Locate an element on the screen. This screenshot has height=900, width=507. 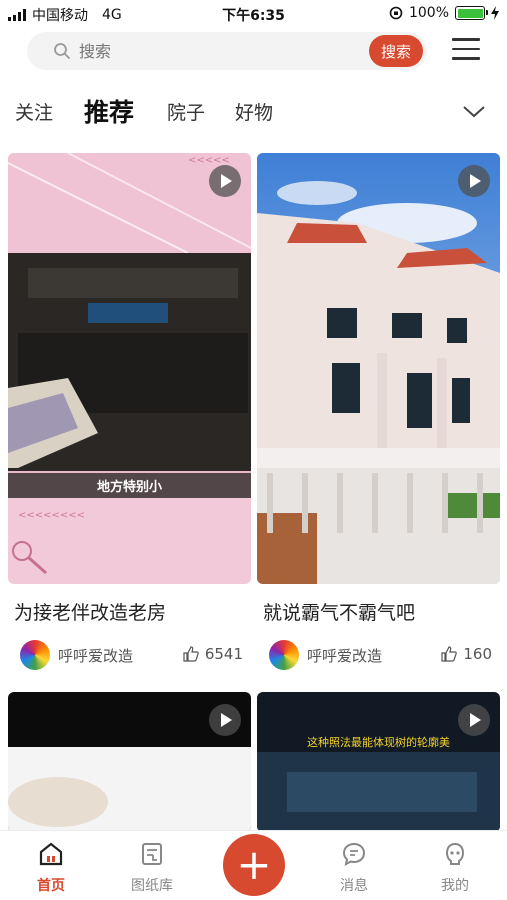
tab-yard: 院子 is located at coordinates (186, 111).